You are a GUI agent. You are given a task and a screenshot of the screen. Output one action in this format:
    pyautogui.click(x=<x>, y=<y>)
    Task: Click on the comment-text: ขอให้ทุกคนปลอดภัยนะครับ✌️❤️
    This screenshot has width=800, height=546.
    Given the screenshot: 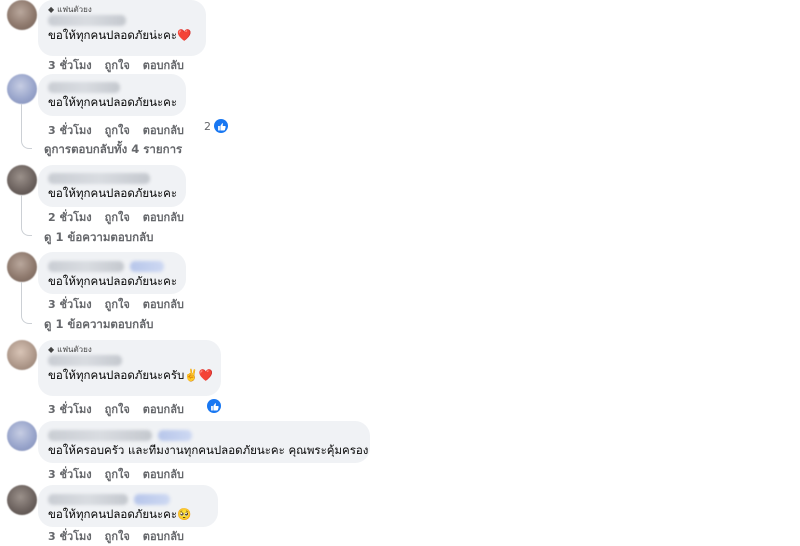 What is the action you would take?
    pyautogui.click(x=130, y=375)
    